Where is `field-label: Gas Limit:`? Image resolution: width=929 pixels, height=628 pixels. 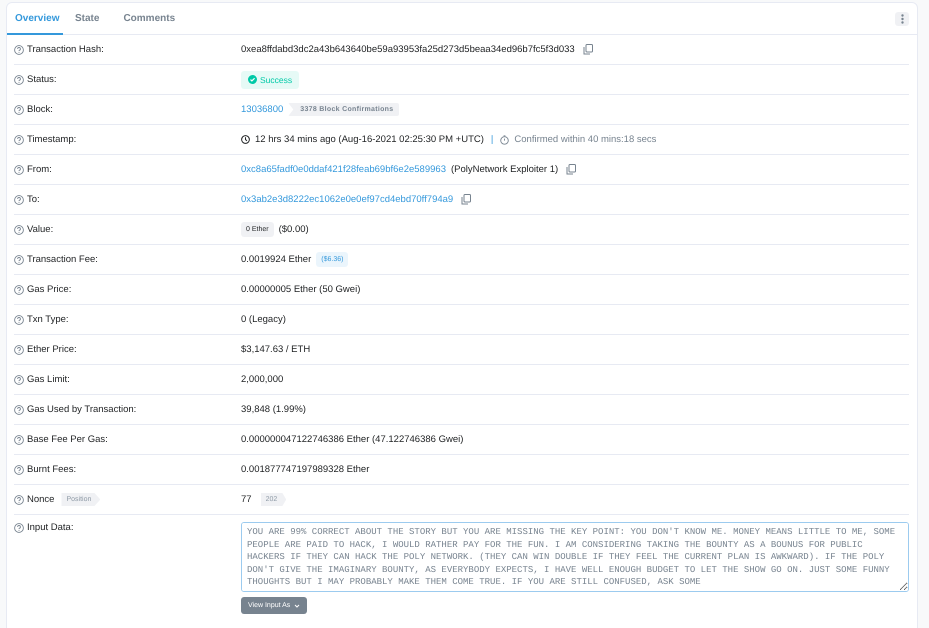 field-label: Gas Limit: is located at coordinates (48, 379).